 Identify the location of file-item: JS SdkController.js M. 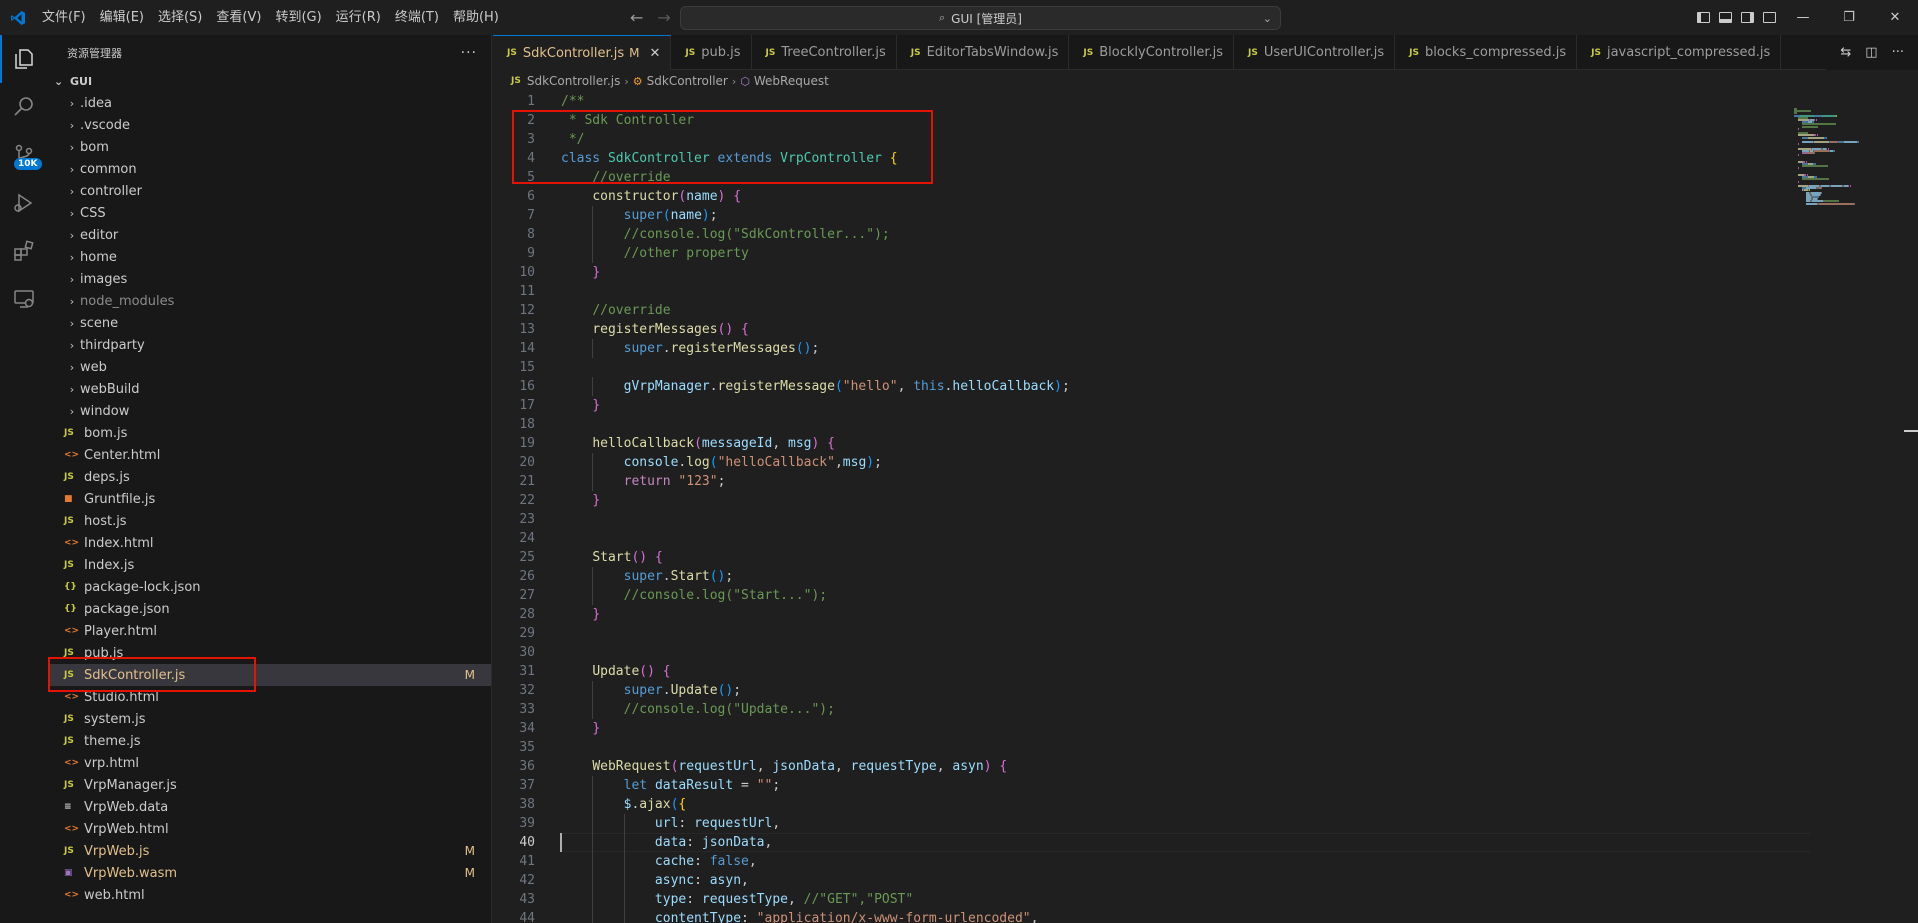
(269, 675).